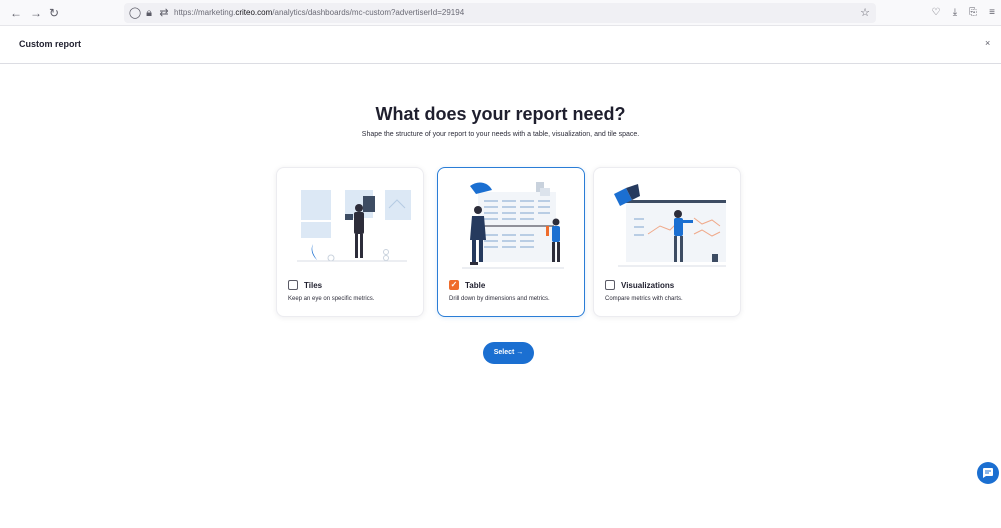  What do you see at coordinates (499, 299) in the screenshot?
I see `table-description: Drill down by dimensions and metrics.` at bounding box center [499, 299].